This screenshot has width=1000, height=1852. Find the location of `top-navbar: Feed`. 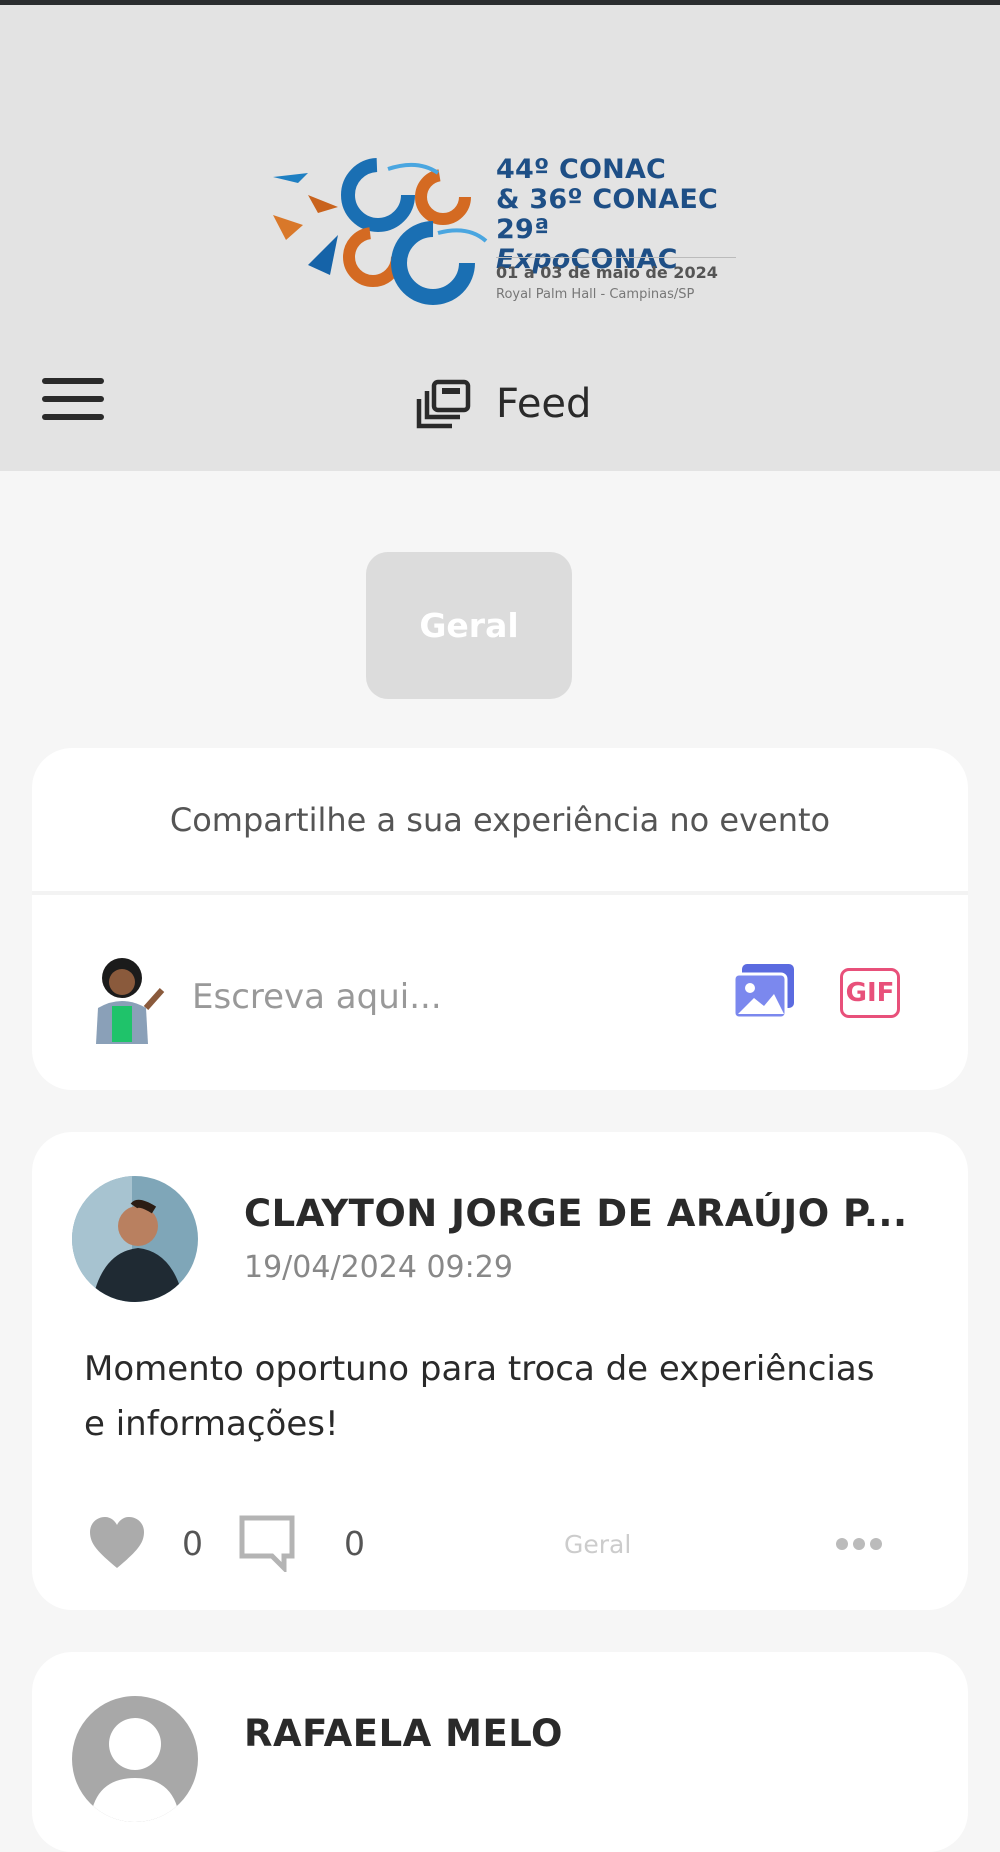

top-navbar: Feed is located at coordinates (500, 403).